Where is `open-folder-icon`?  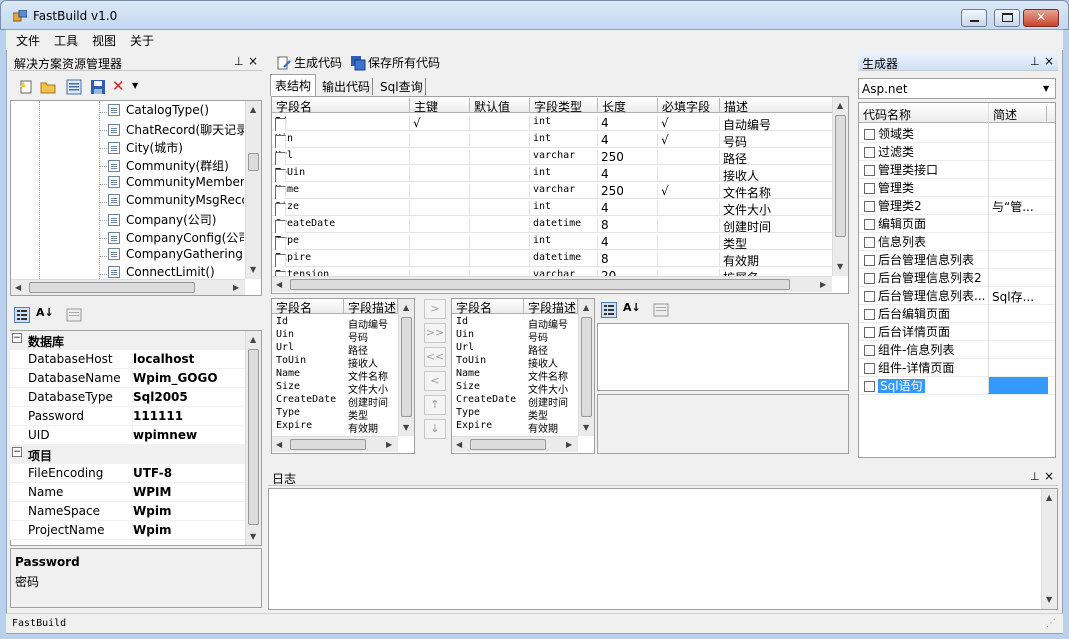 open-folder-icon is located at coordinates (48, 87).